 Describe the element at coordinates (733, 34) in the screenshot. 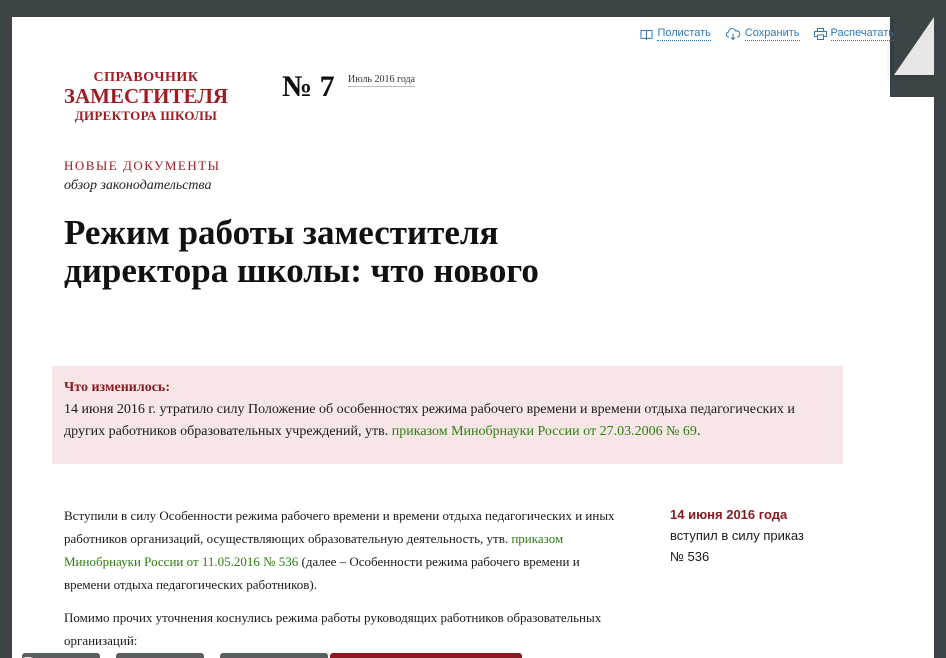

I see `cloud-download-icon` at that location.